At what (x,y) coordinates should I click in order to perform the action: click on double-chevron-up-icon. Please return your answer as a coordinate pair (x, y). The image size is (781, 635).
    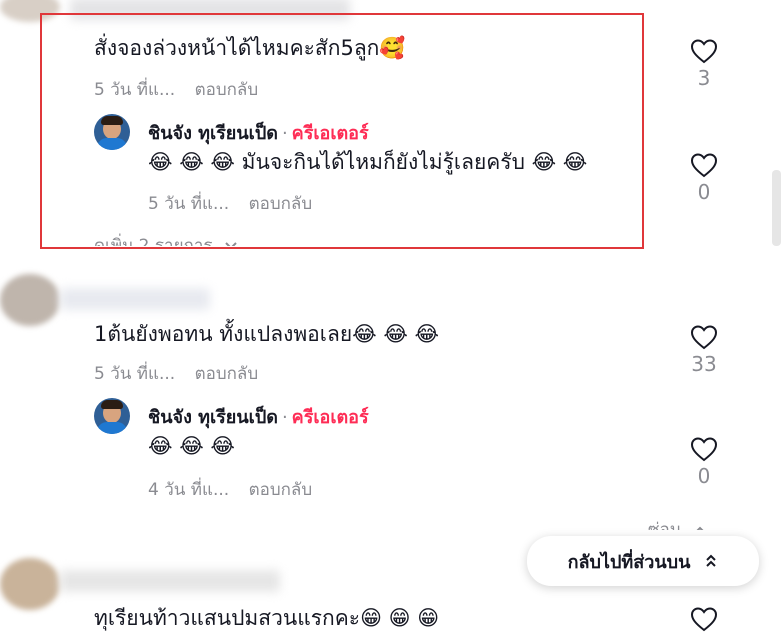
    Looking at the image, I should click on (711, 560).